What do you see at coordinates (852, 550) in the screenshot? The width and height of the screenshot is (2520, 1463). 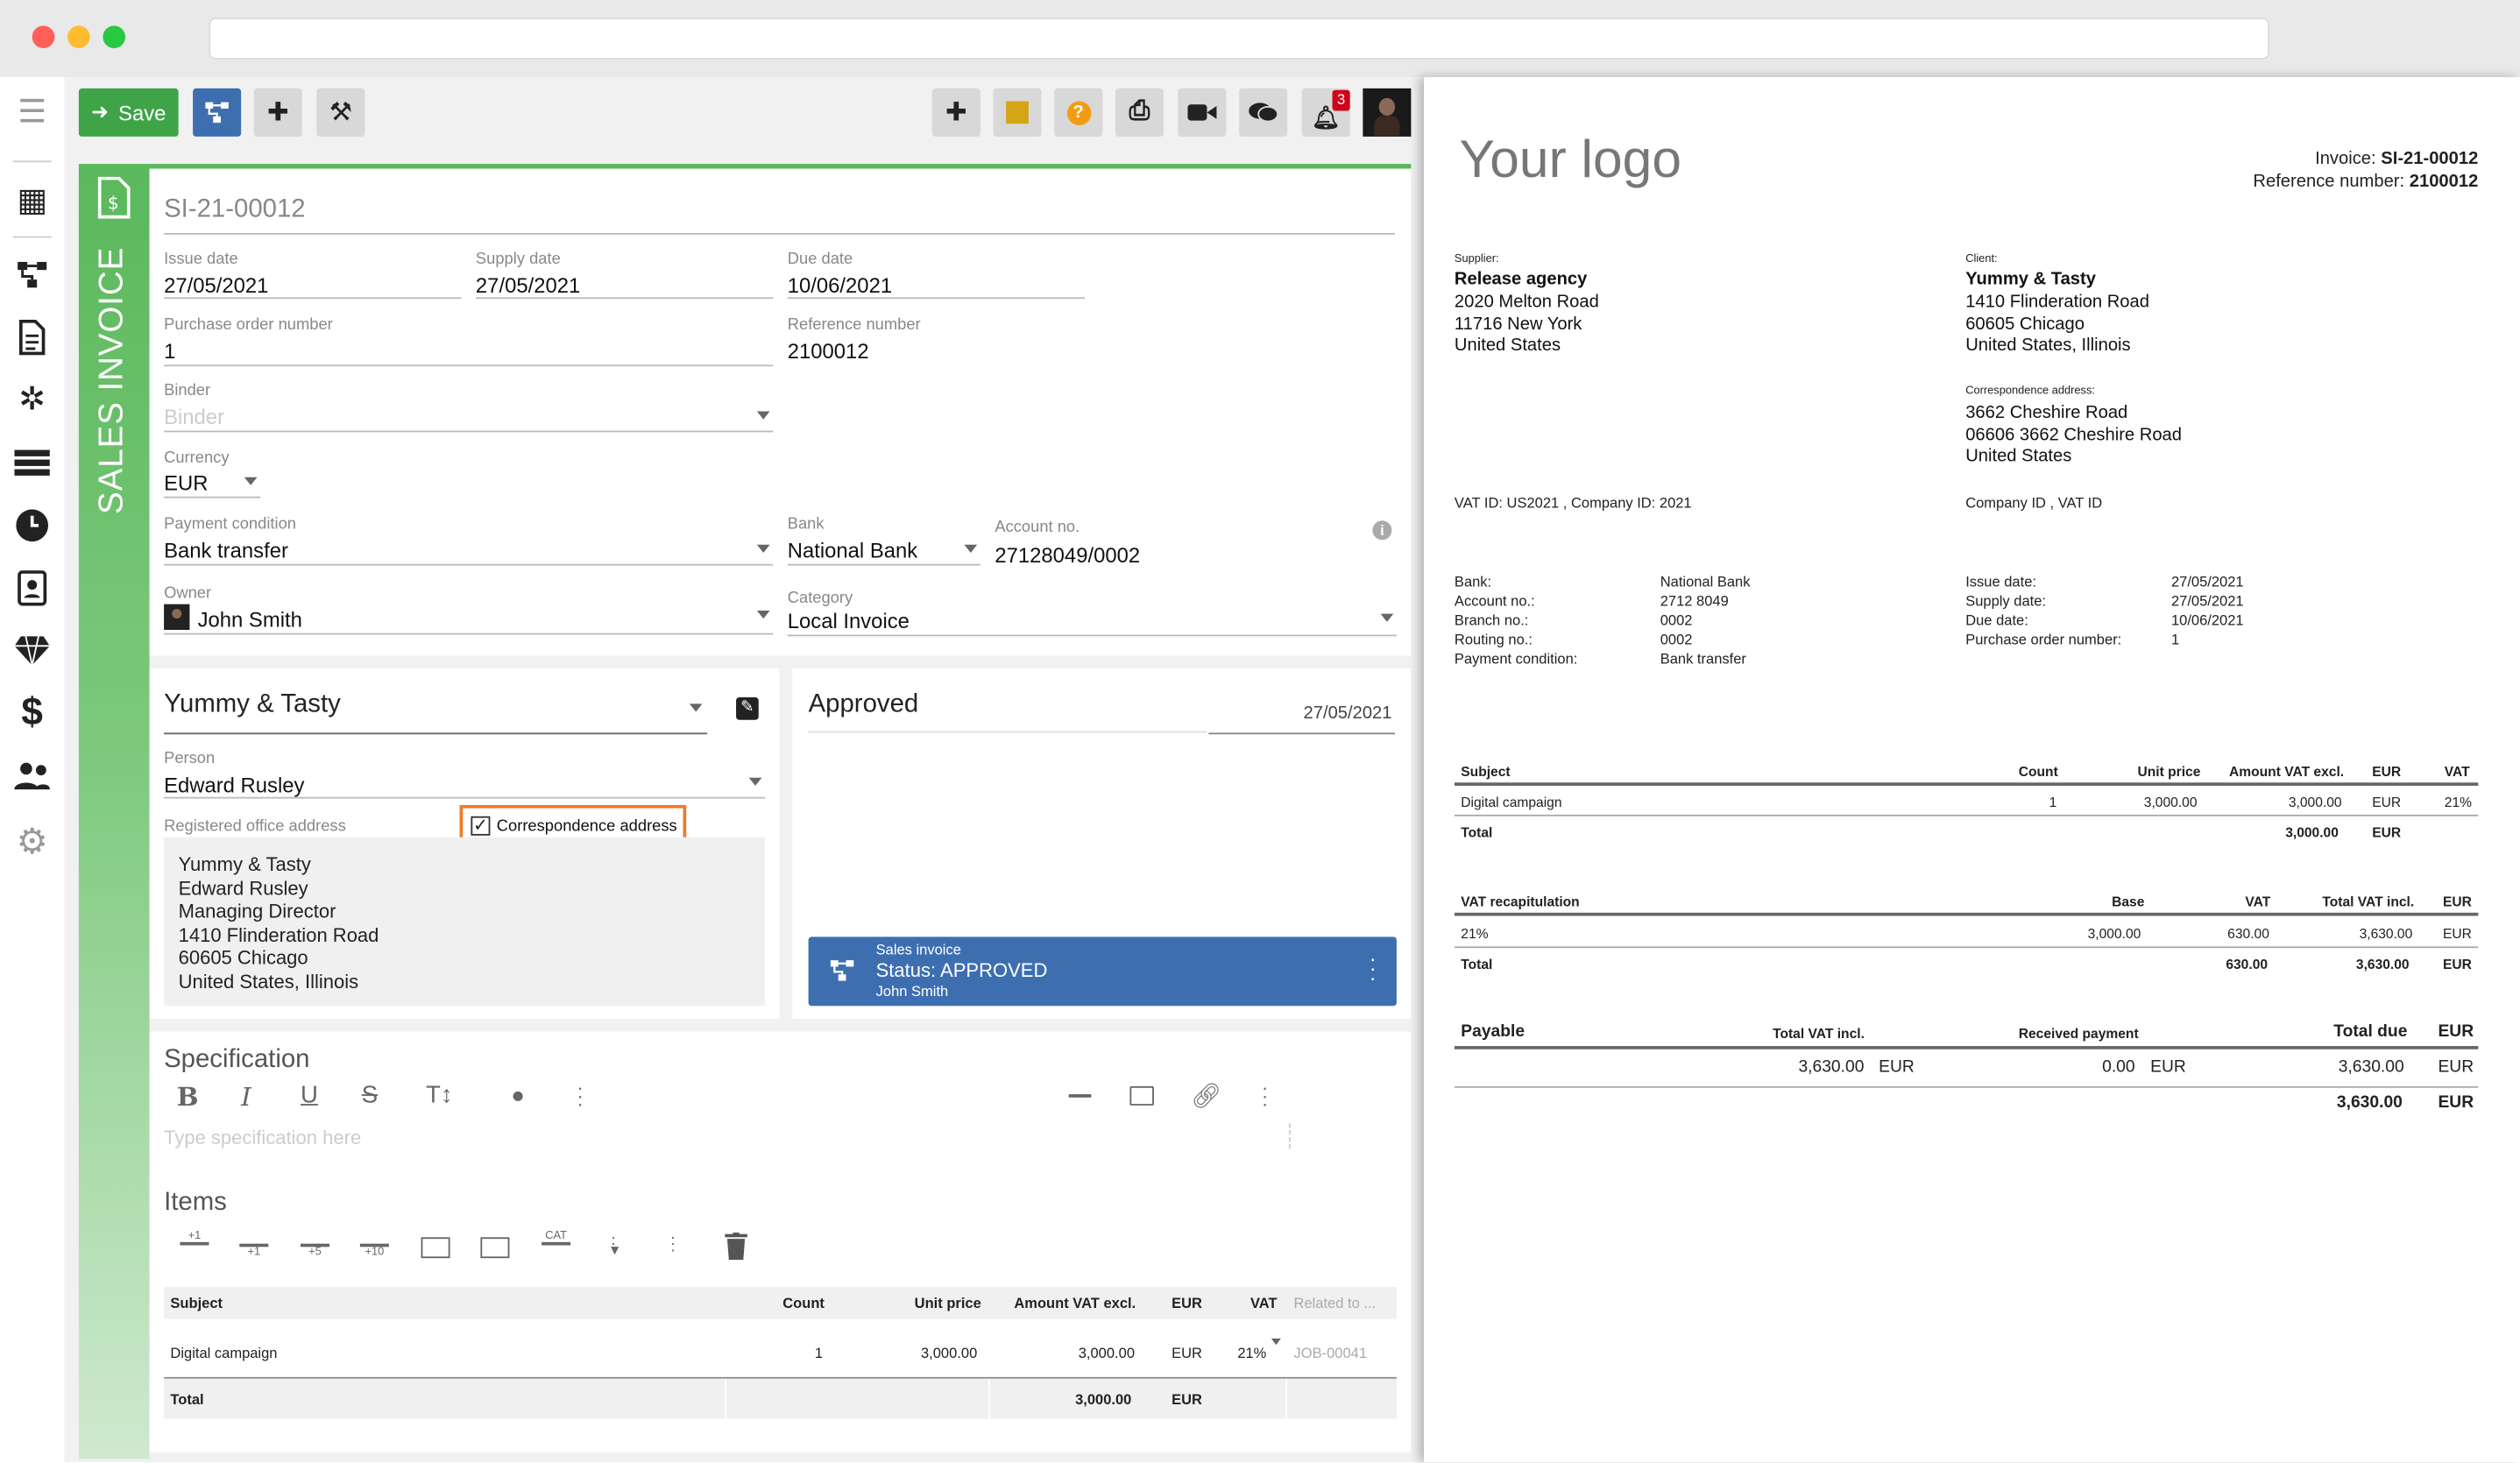 I see `bank-select: National Bank` at bounding box center [852, 550].